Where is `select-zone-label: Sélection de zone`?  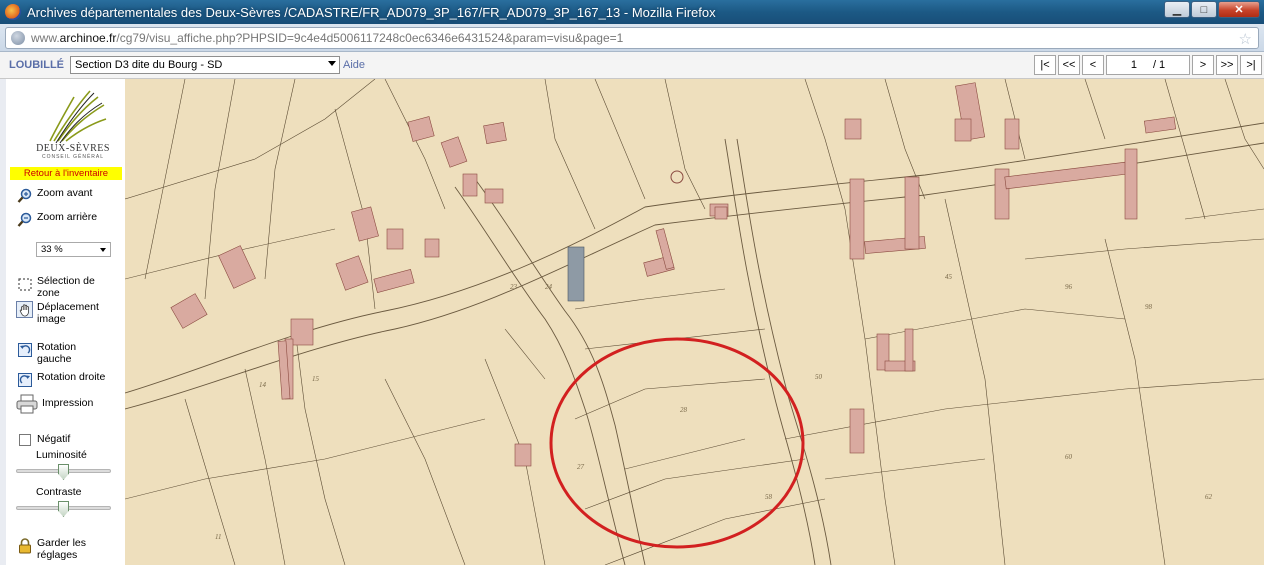 select-zone-label: Sélection de zone is located at coordinates (66, 287).